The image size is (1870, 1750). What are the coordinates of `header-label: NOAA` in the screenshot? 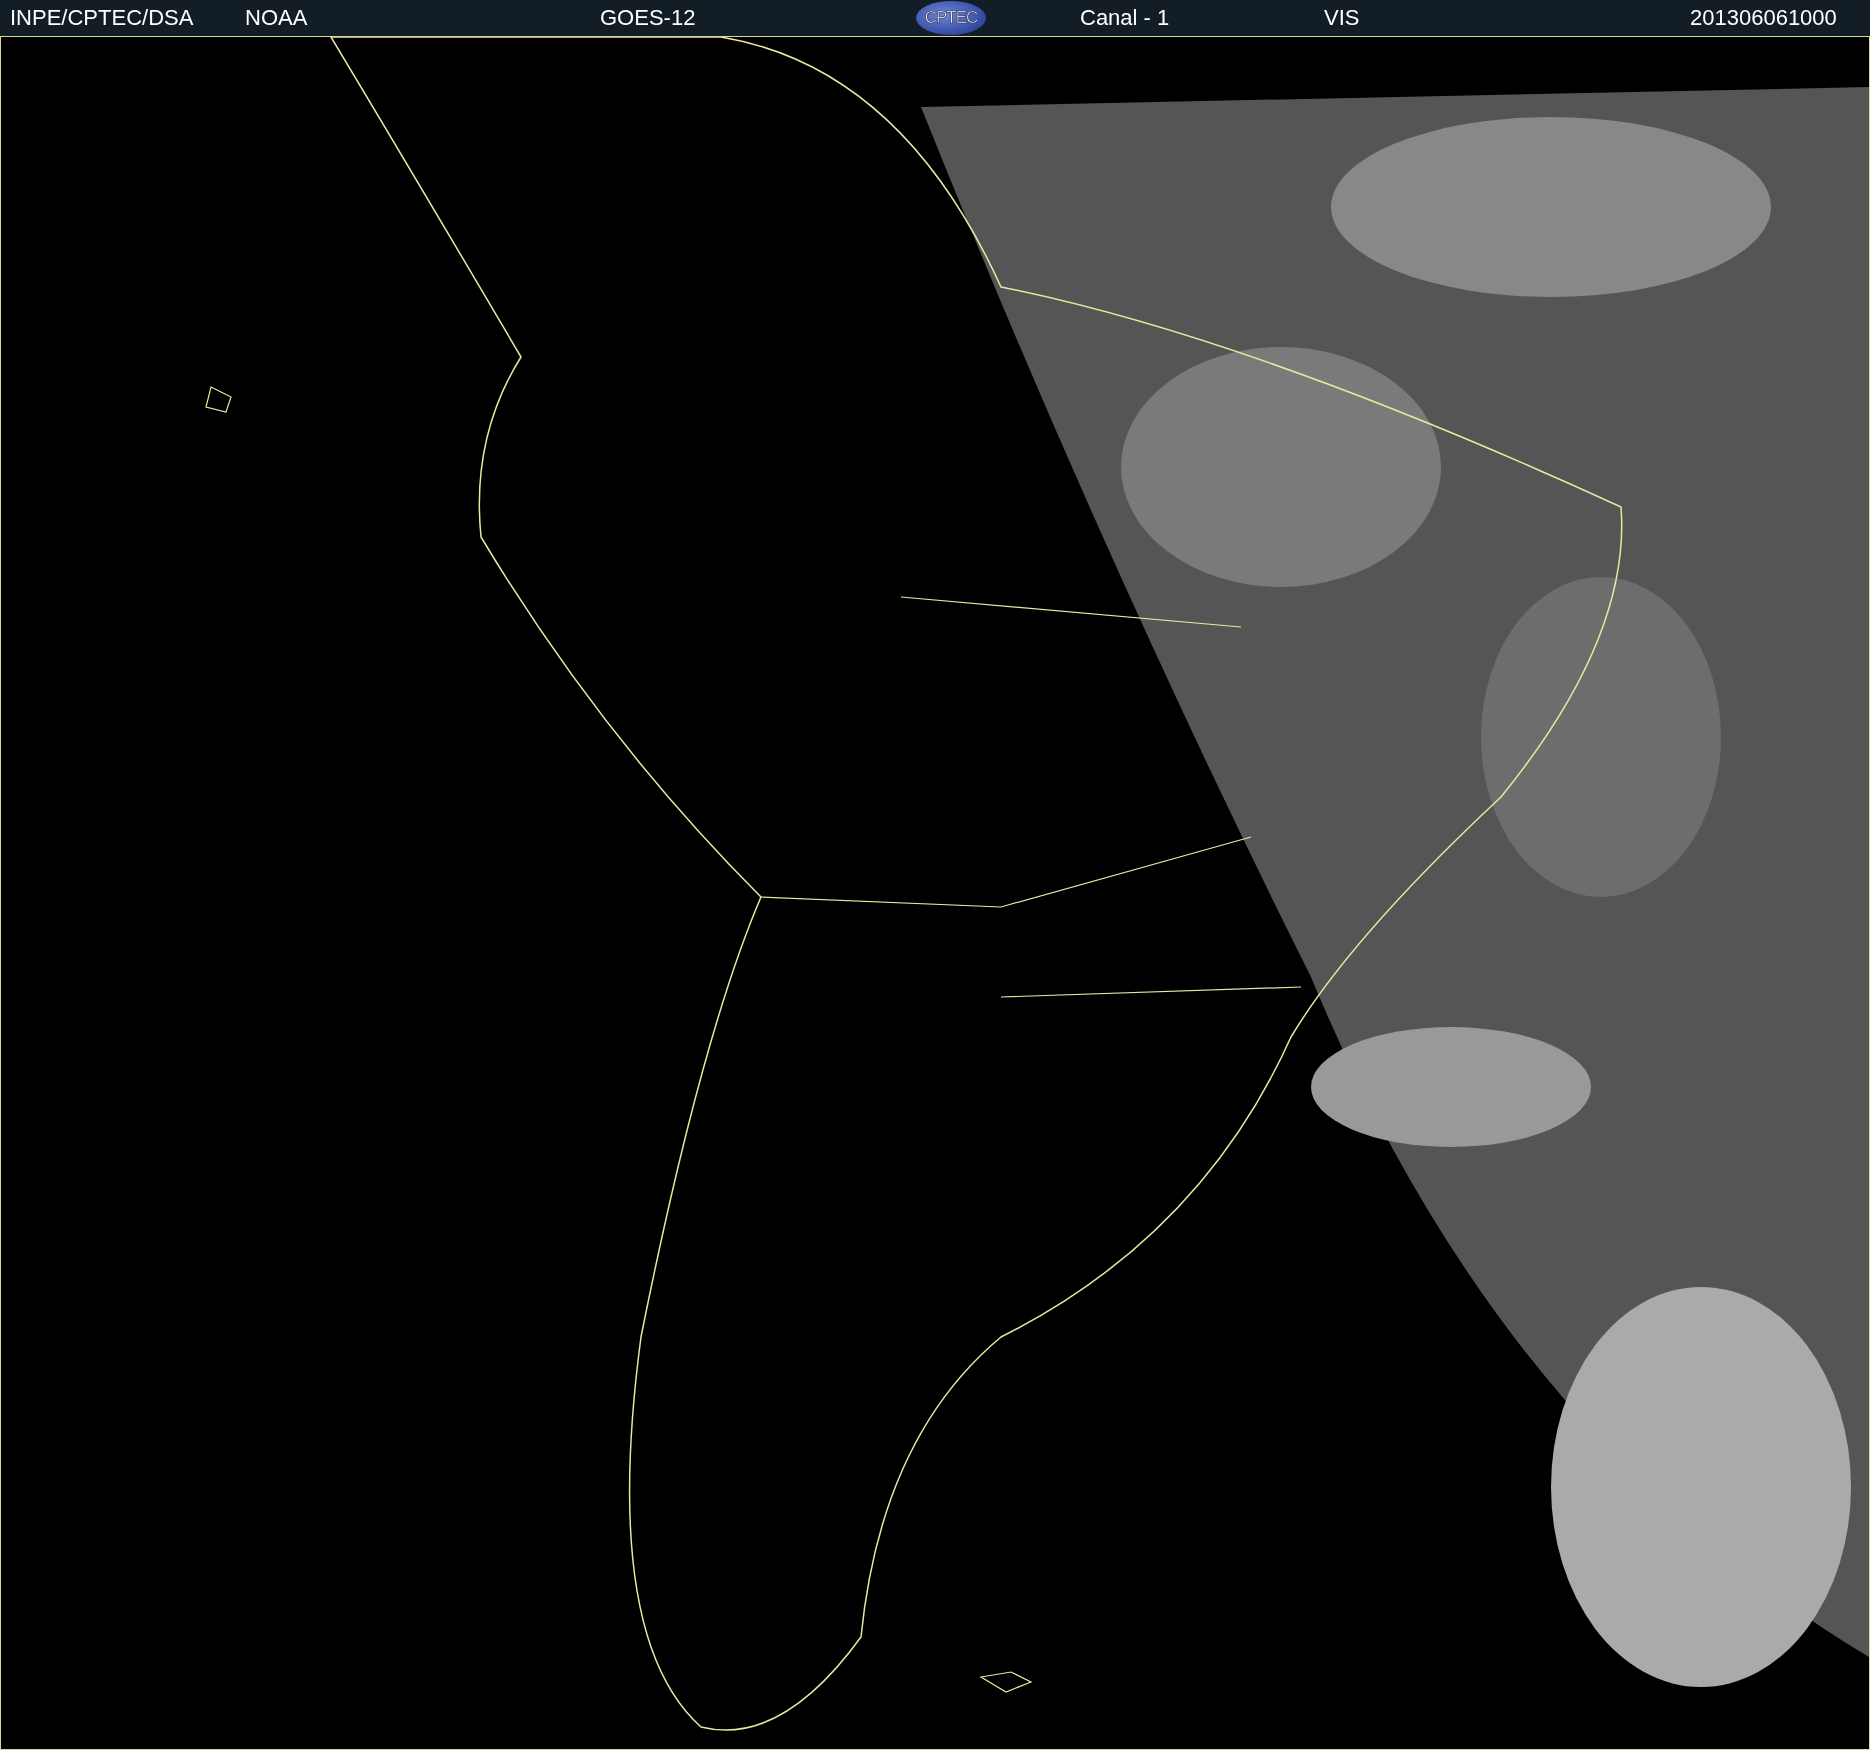 It's located at (277, 18).